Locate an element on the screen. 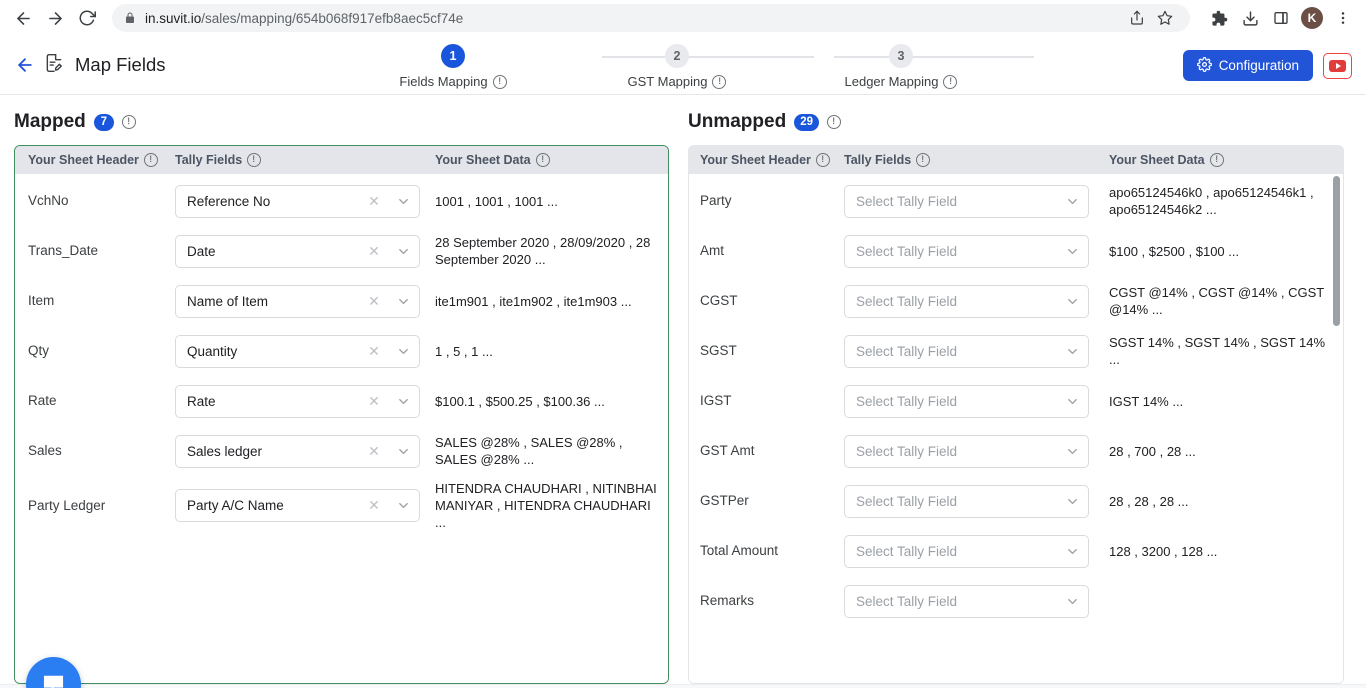  row-sheet-header-cell: Party is located at coordinates (766, 201).